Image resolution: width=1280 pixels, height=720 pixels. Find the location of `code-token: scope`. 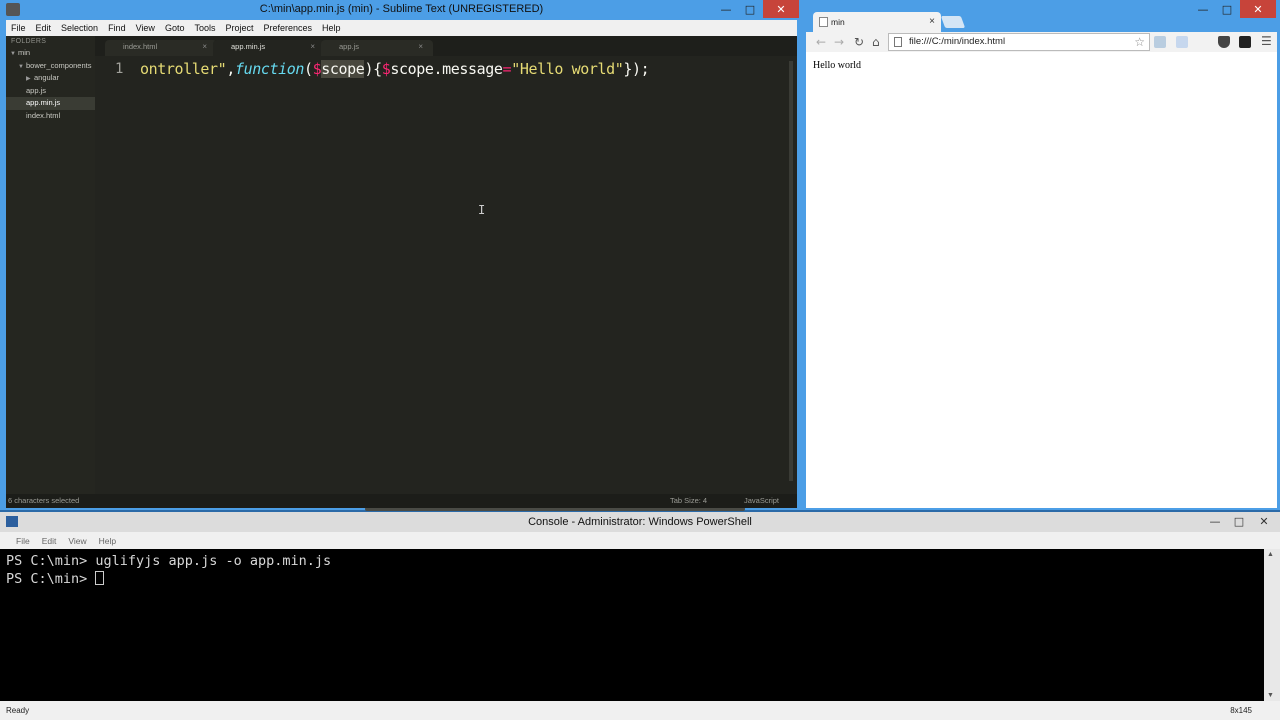

code-token: scope is located at coordinates (343, 69).